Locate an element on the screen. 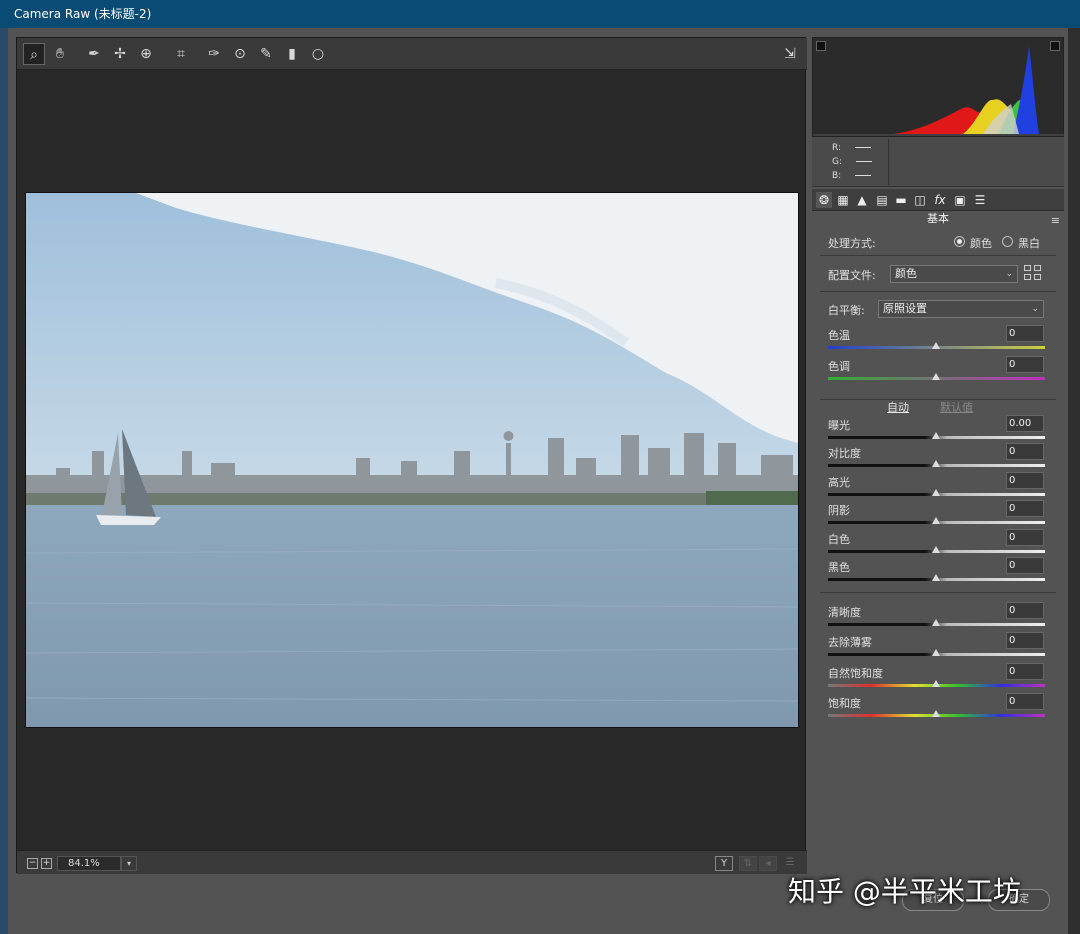  zoom-tool: ⌕ is located at coordinates (34, 54).